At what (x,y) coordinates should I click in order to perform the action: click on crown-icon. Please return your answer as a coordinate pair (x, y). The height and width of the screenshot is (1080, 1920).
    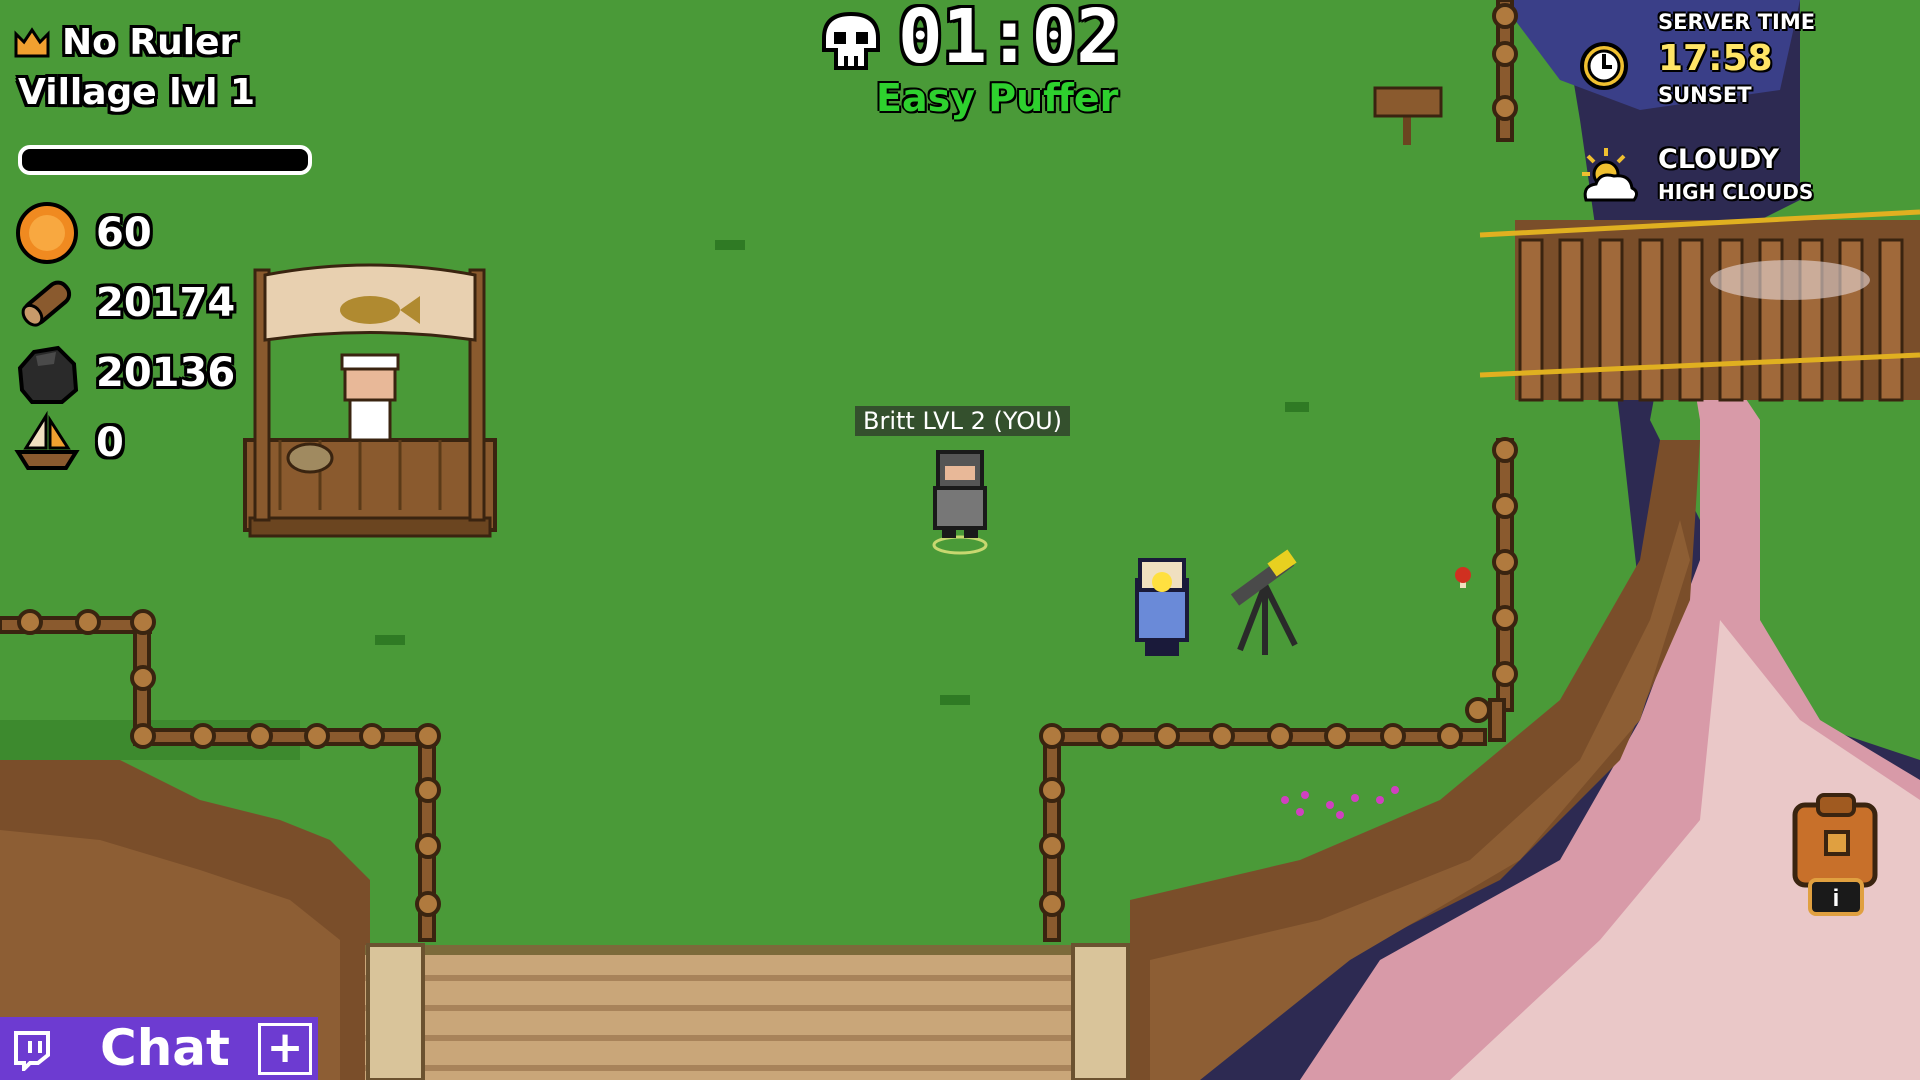
    Looking at the image, I should click on (32, 42).